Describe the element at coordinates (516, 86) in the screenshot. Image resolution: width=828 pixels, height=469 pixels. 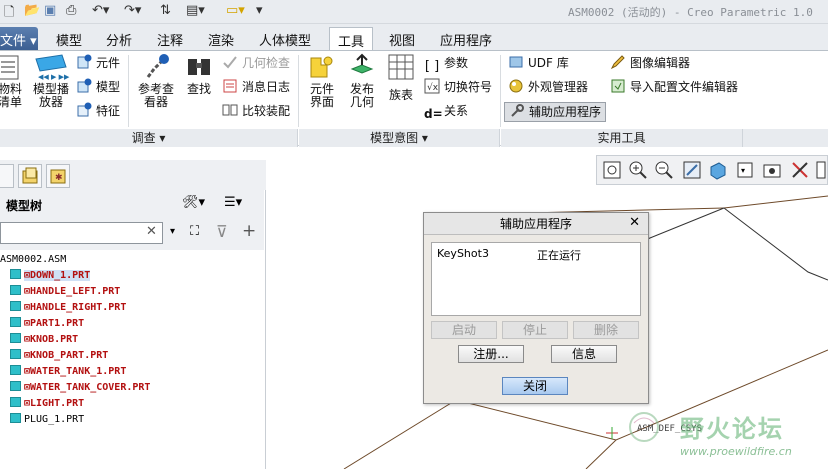
I see `appearance-manager-icon` at that location.